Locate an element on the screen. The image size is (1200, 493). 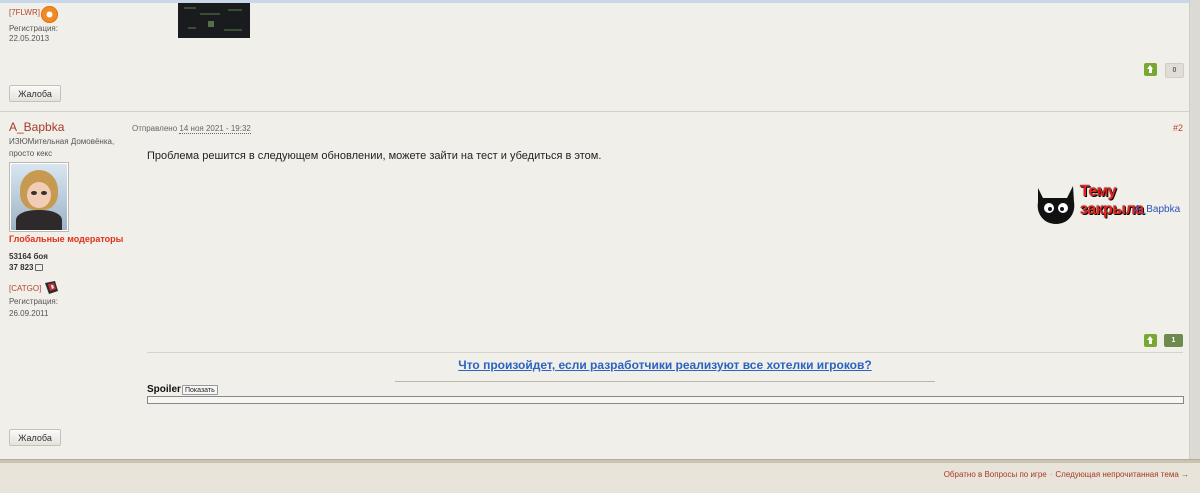
clan-tag-link: [7FLWR] is located at coordinates (24, 12).